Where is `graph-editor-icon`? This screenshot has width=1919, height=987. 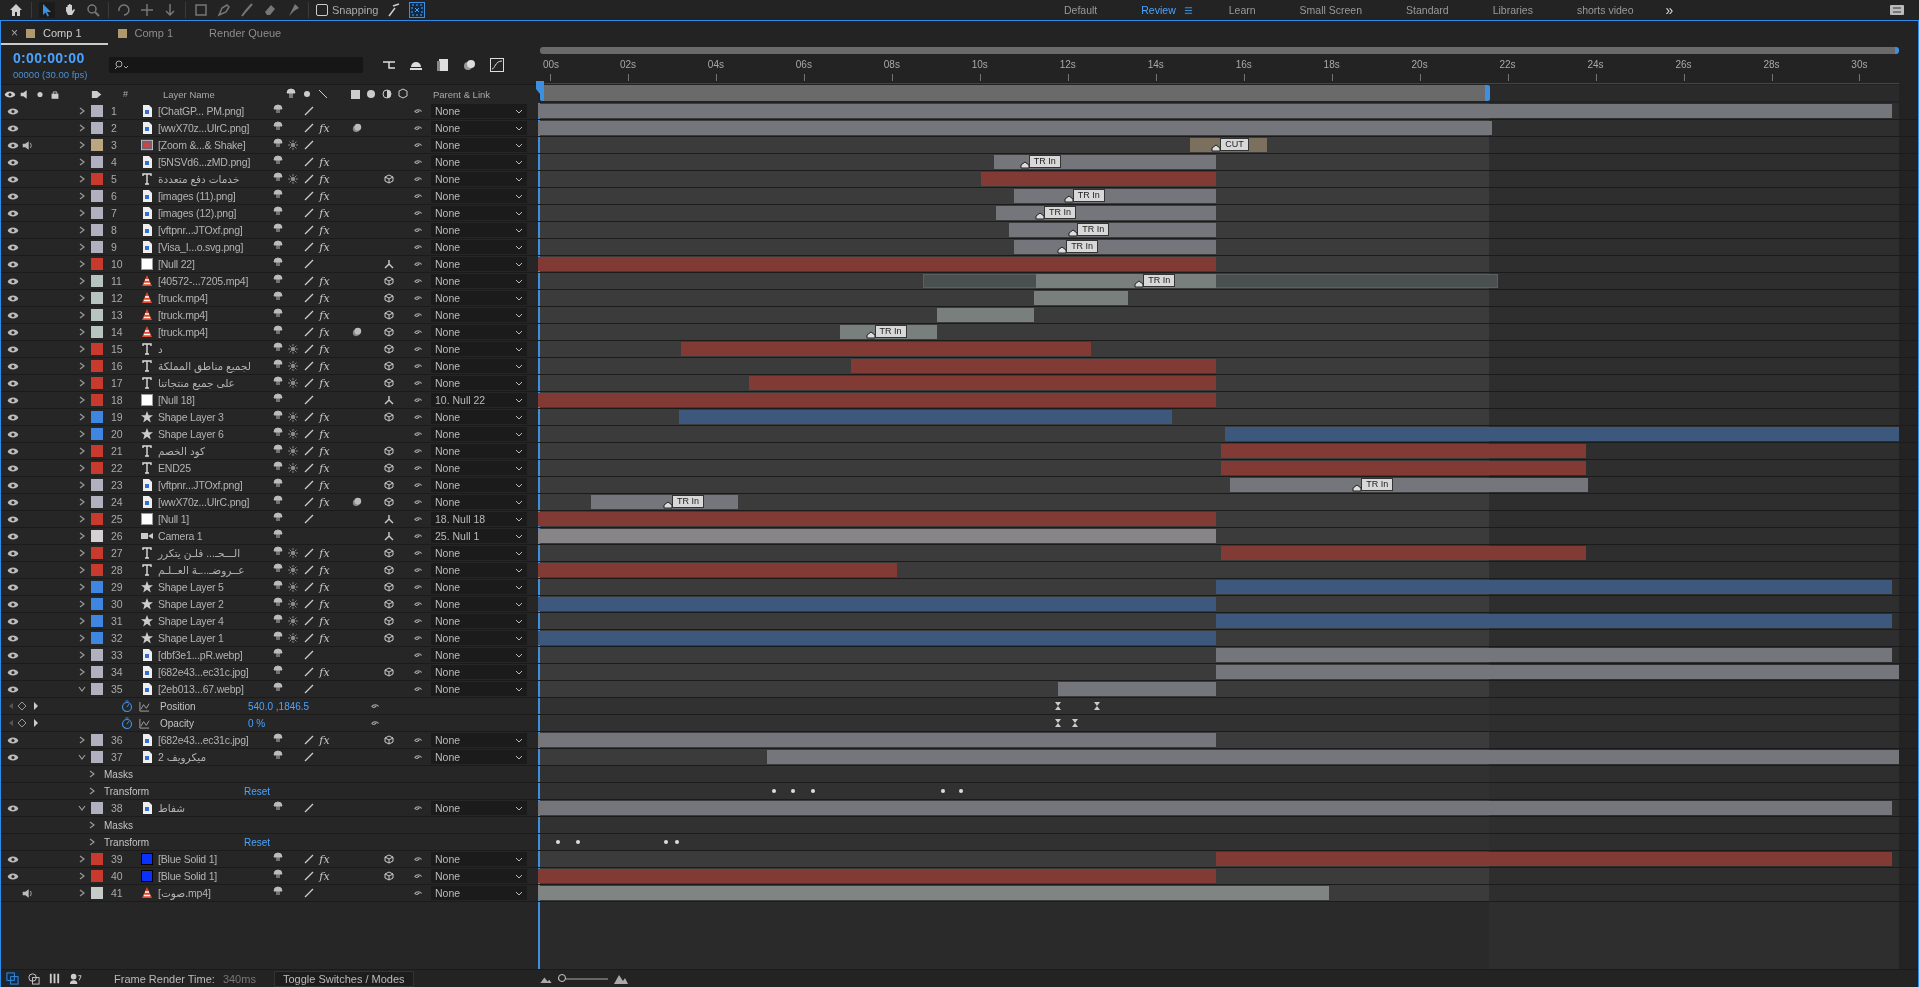
graph-editor-icon is located at coordinates (497, 64).